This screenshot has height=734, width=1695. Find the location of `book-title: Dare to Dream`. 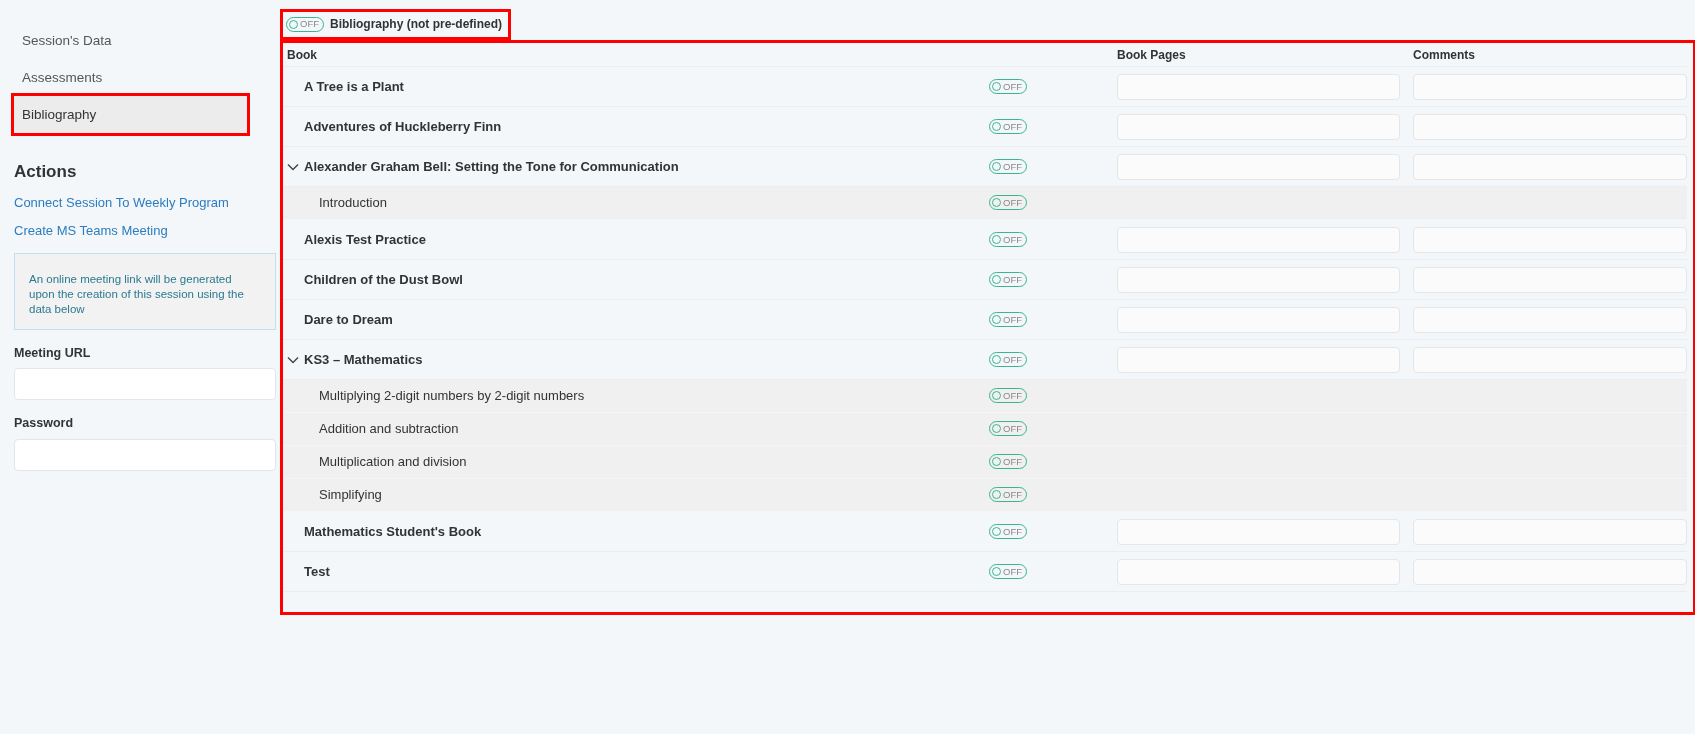

book-title: Dare to Dream is located at coordinates (349, 319).